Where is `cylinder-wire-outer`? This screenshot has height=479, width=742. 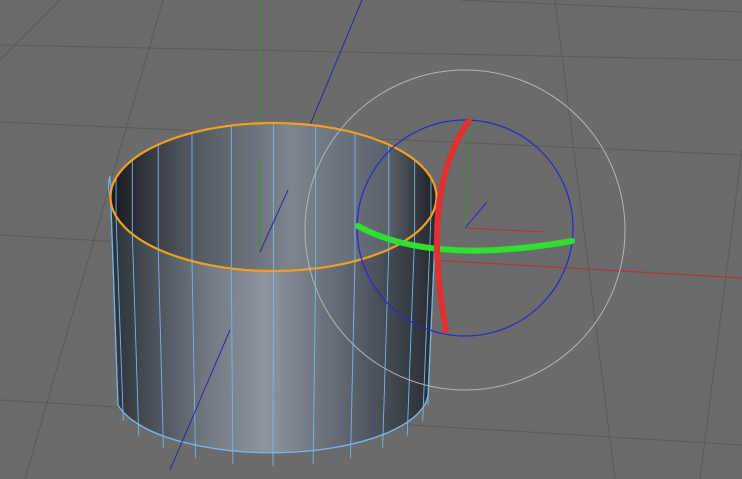 cylinder-wire-outer is located at coordinates (273, 368).